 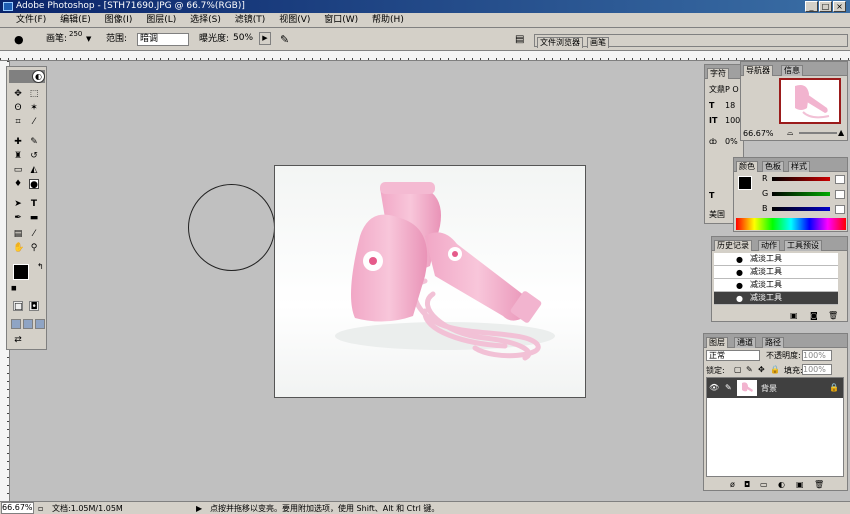 I want to click on tab-styles: 样式, so click(x=799, y=166).